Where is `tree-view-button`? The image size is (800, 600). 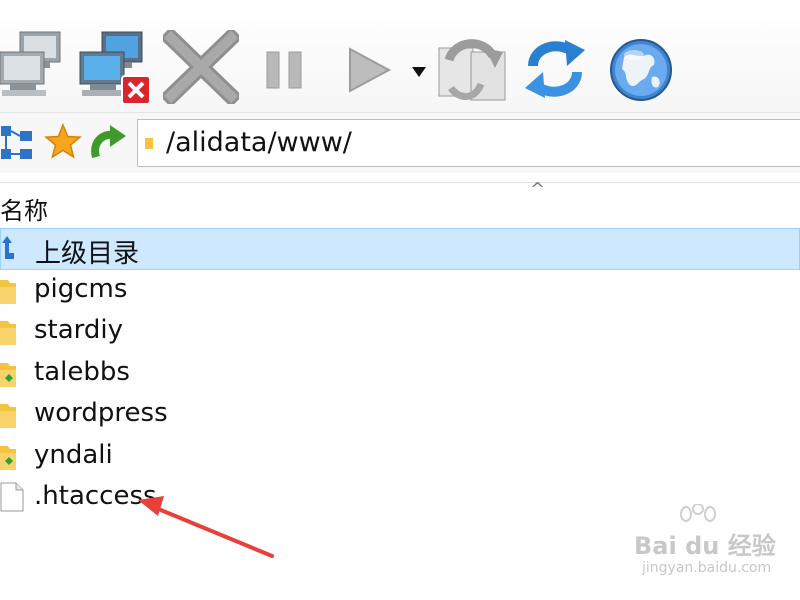
tree-view-button is located at coordinates (17, 146).